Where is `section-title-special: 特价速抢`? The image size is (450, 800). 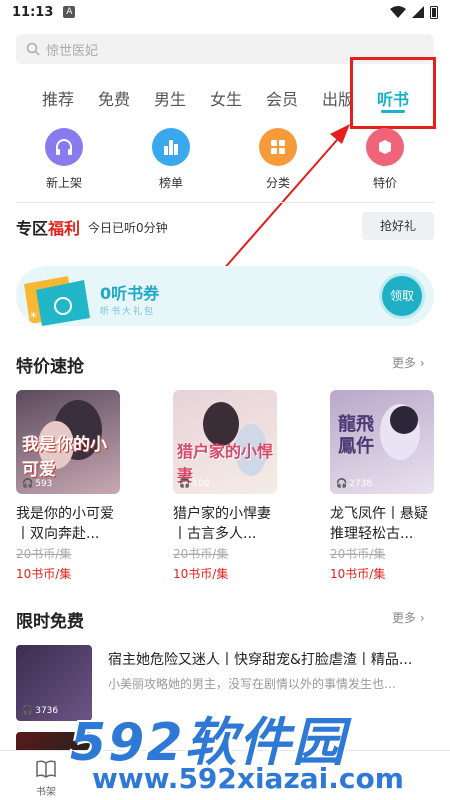 section-title-special: 特价速抢 is located at coordinates (50, 367).